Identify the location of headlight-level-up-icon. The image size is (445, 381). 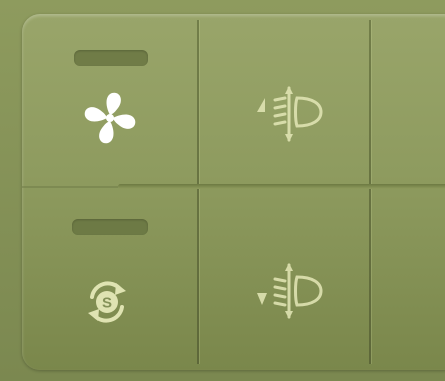
(290, 114).